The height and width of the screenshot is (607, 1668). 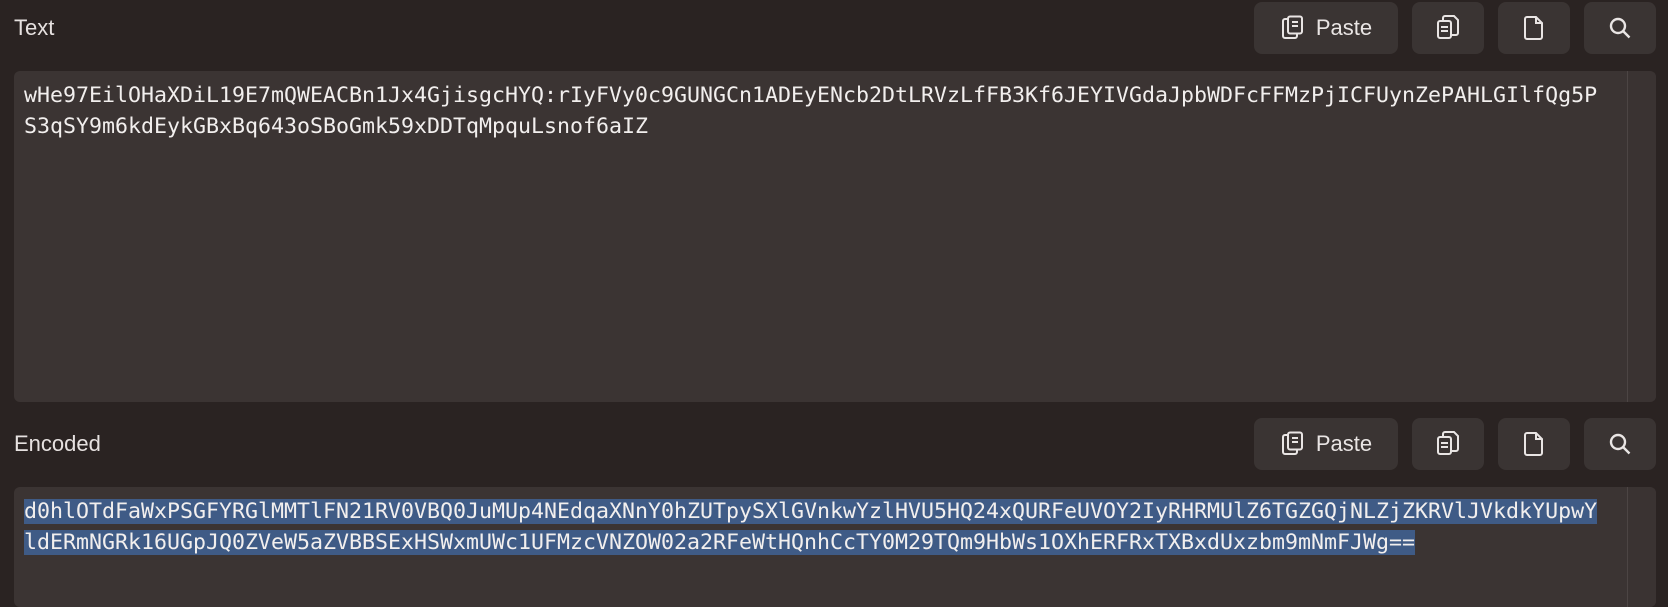 I want to click on text-paste-button: Paste, so click(x=1326, y=28).